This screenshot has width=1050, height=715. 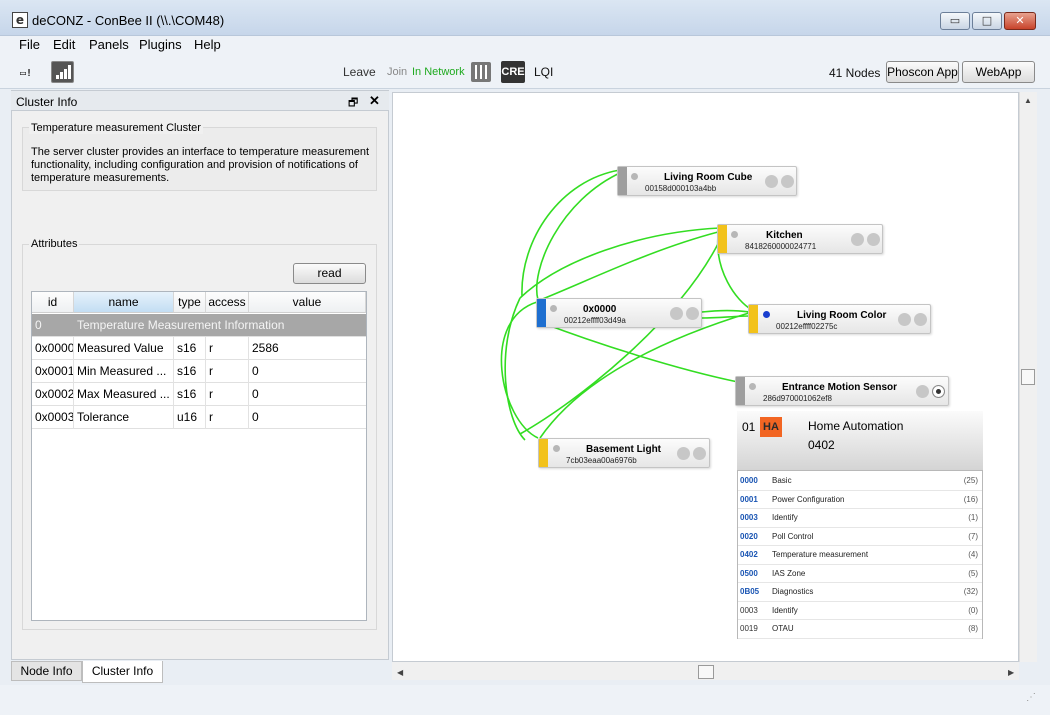 What do you see at coordinates (973, 610) in the screenshot?
I see `cluster-count: (0)` at bounding box center [973, 610].